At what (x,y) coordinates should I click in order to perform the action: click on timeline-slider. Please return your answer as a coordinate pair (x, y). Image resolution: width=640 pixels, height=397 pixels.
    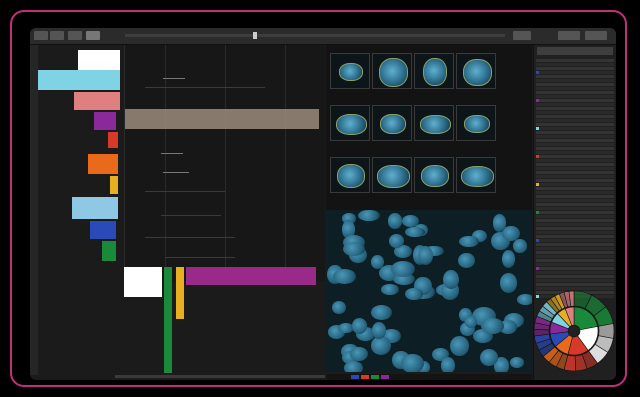
    Looking at the image, I should click on (315, 35).